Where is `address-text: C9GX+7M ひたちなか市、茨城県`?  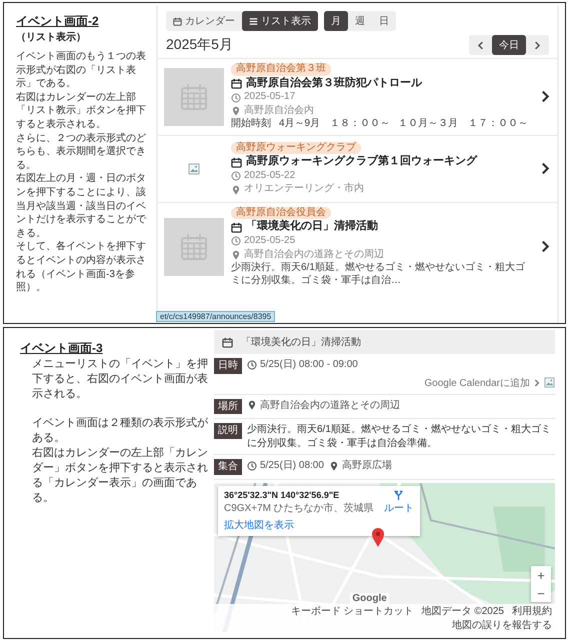
address-text: C9GX+7M ひたちなか市、茨城県 is located at coordinates (299, 508).